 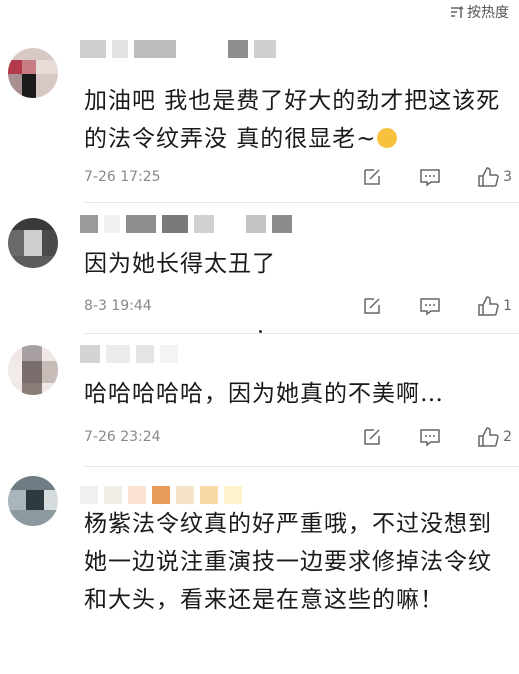 I want to click on comment-text: 因为她长得太丑了, so click(x=180, y=264).